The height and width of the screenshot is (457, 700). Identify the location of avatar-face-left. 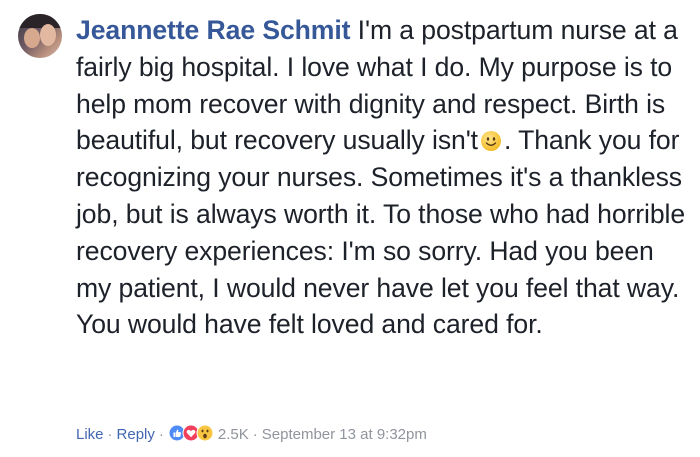
(32, 38).